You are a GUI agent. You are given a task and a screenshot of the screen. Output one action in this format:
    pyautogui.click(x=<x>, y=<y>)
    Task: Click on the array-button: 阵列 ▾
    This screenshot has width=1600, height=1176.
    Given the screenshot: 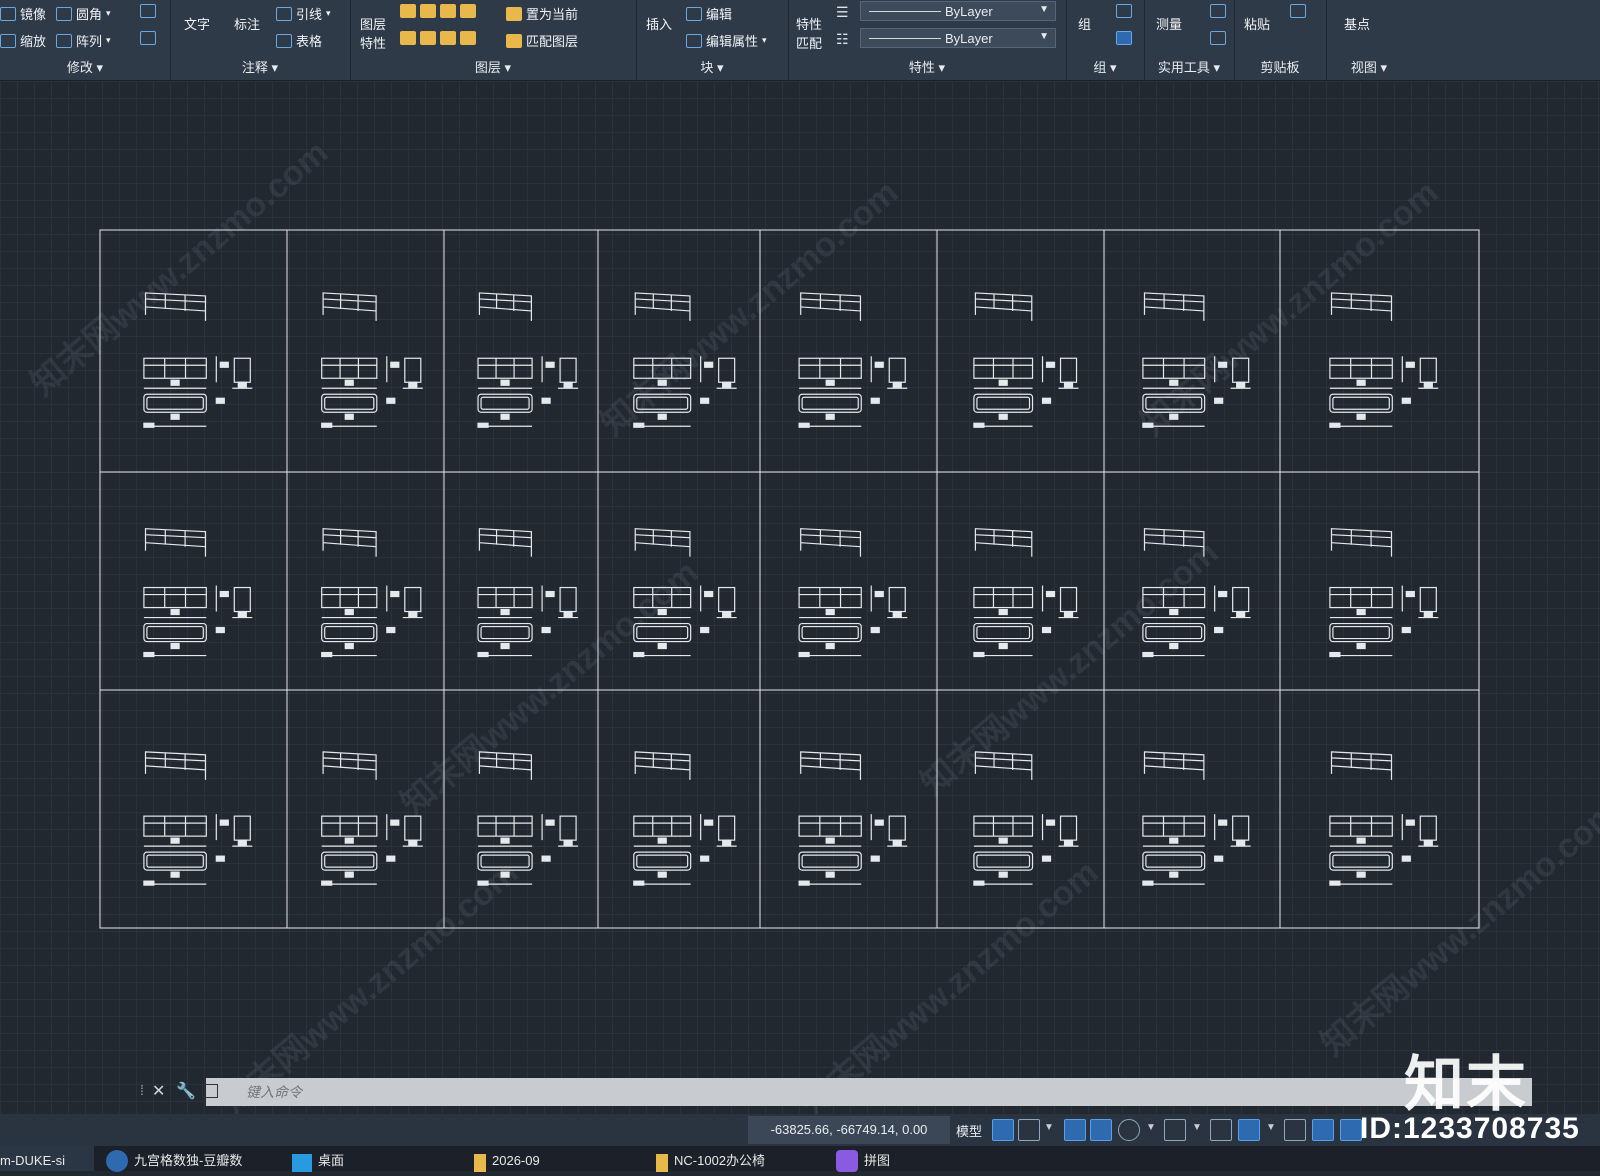 What is the action you would take?
    pyautogui.click(x=83, y=40)
    